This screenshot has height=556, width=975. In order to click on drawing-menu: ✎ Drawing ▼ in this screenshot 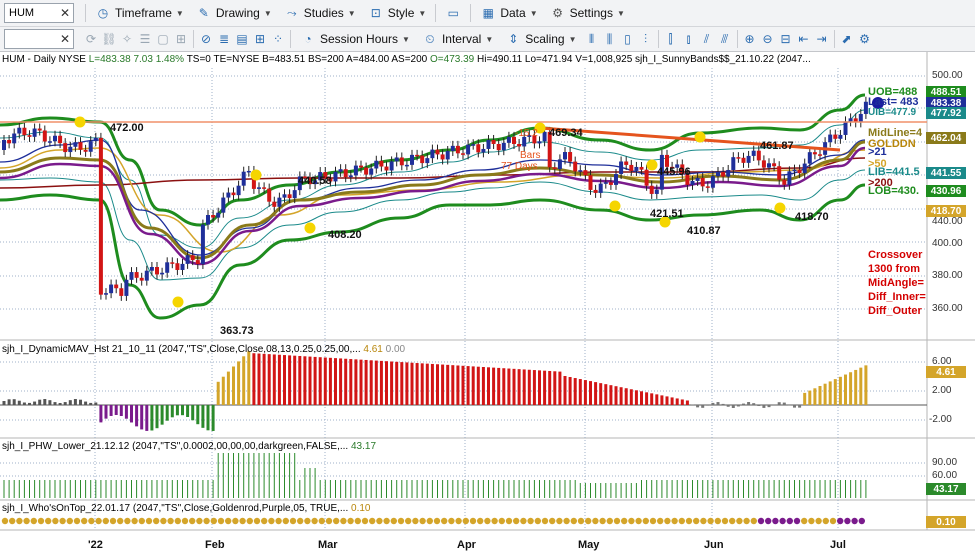, I will do `click(234, 13)`.